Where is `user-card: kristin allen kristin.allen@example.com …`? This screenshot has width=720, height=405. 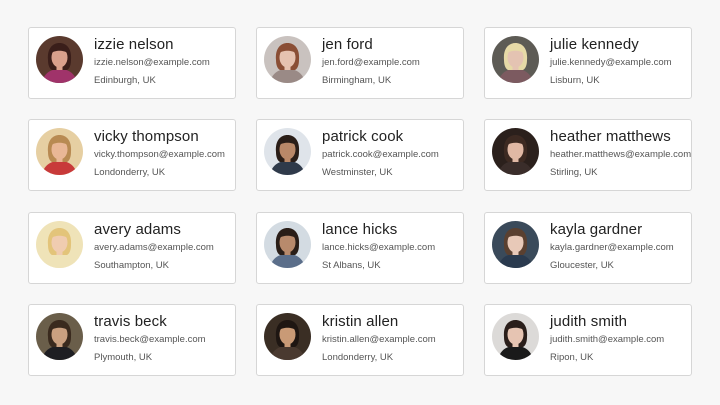
user-card: kristin allen kristin.allen@example.com … is located at coordinates (360, 340).